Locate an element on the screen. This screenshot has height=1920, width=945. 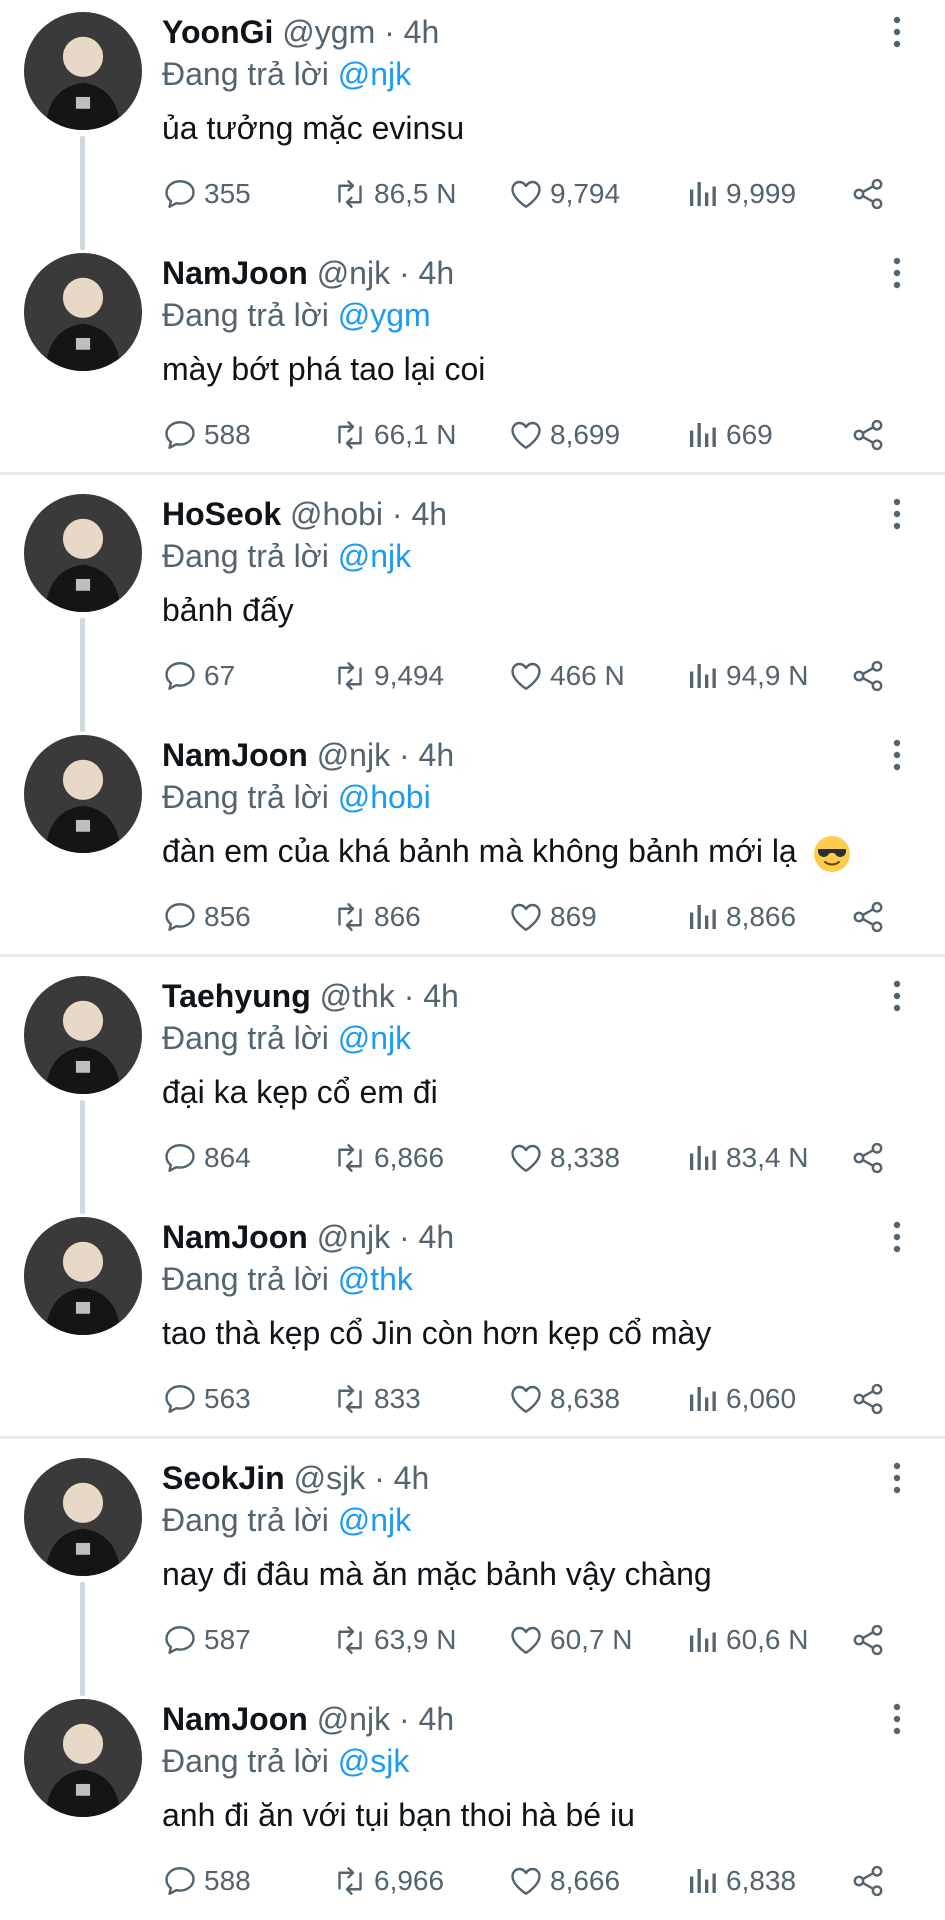
reply-button: 67 is located at coordinates (198, 676).